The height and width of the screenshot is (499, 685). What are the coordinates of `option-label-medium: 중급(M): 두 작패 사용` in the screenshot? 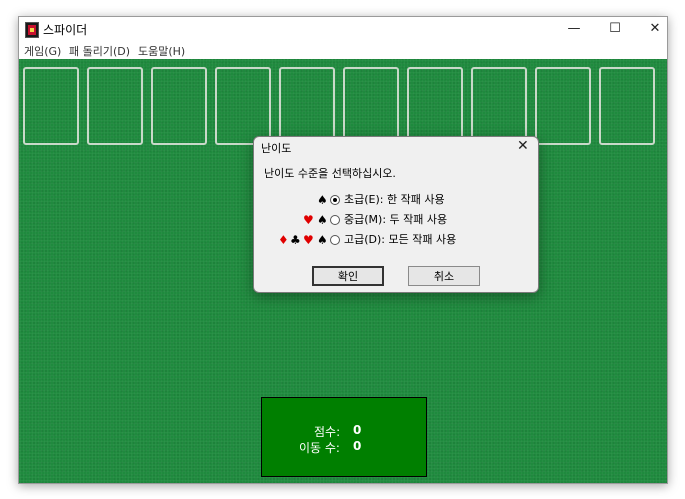 It's located at (395, 220).